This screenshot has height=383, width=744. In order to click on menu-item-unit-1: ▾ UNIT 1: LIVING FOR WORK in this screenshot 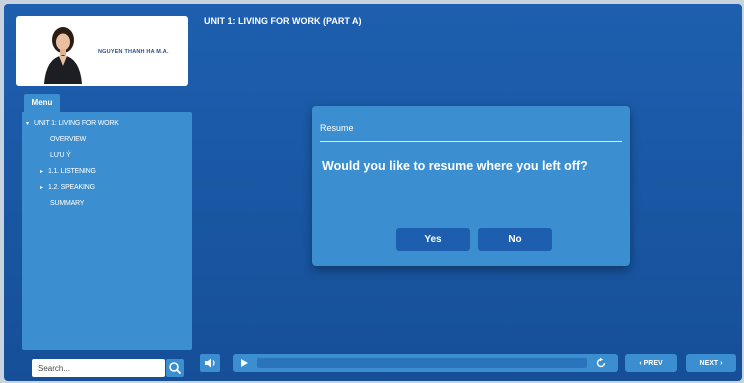, I will do `click(72, 123)`.